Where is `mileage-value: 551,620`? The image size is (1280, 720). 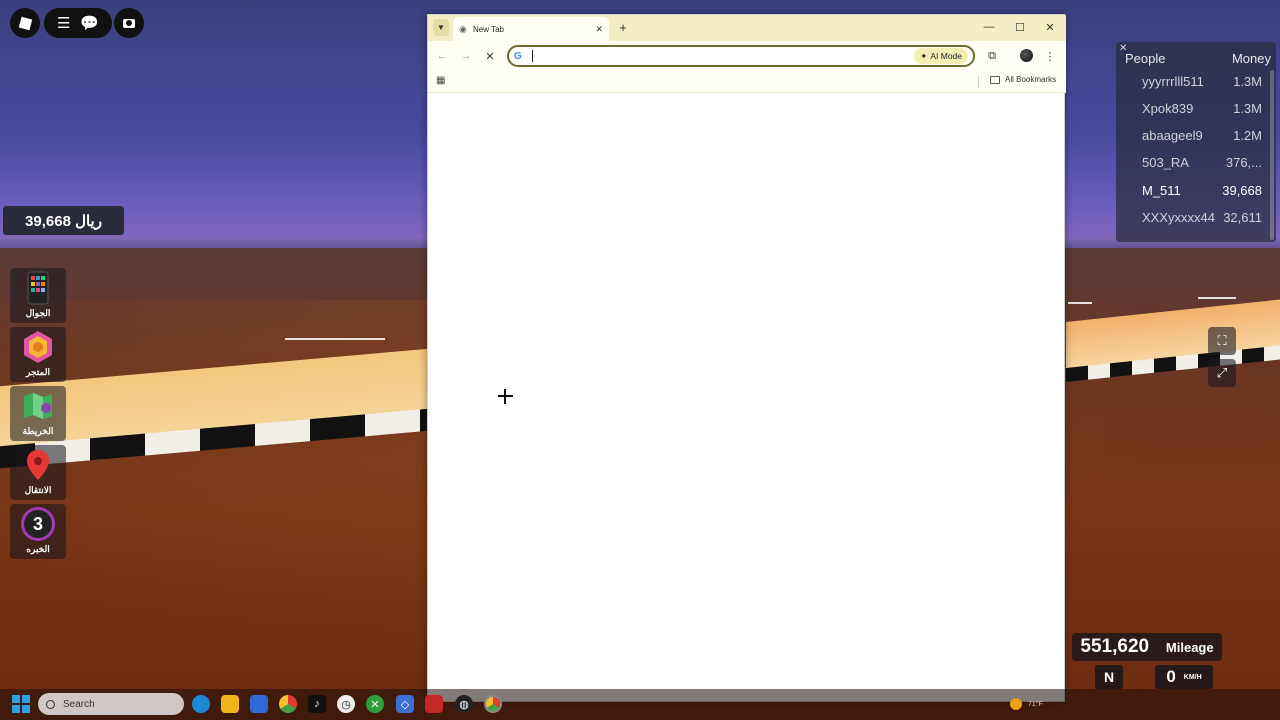 mileage-value: 551,620 is located at coordinates (1115, 646).